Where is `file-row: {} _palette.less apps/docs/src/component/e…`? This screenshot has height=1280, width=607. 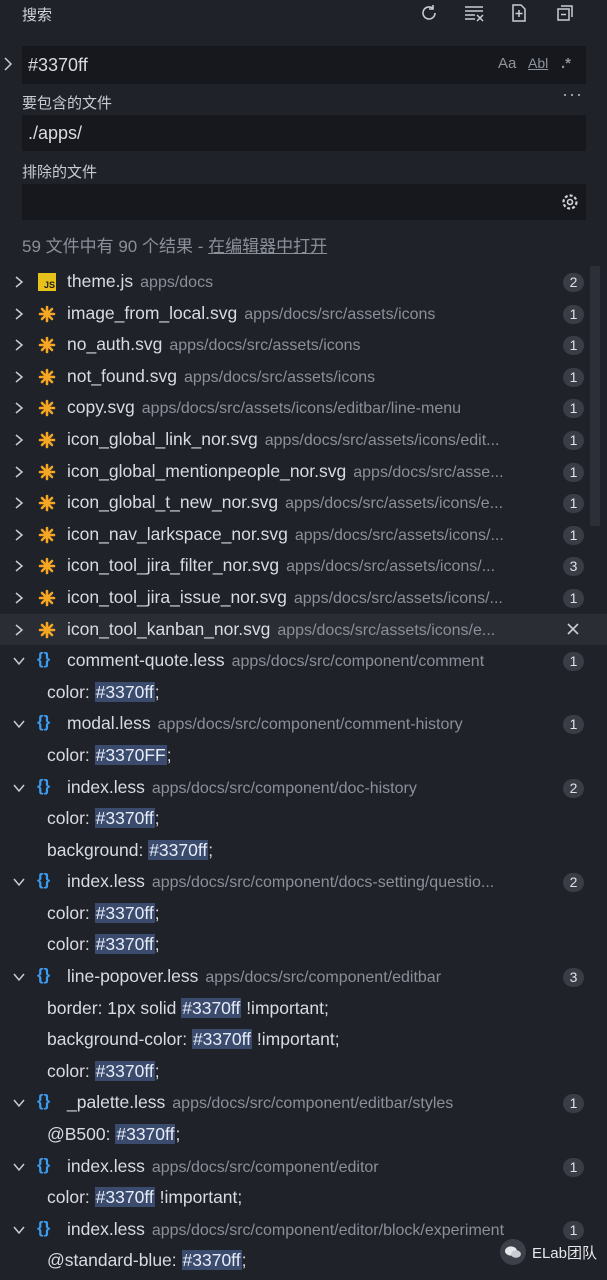
file-row: {} _palette.less apps/docs/src/component/e… is located at coordinates (303, 1103).